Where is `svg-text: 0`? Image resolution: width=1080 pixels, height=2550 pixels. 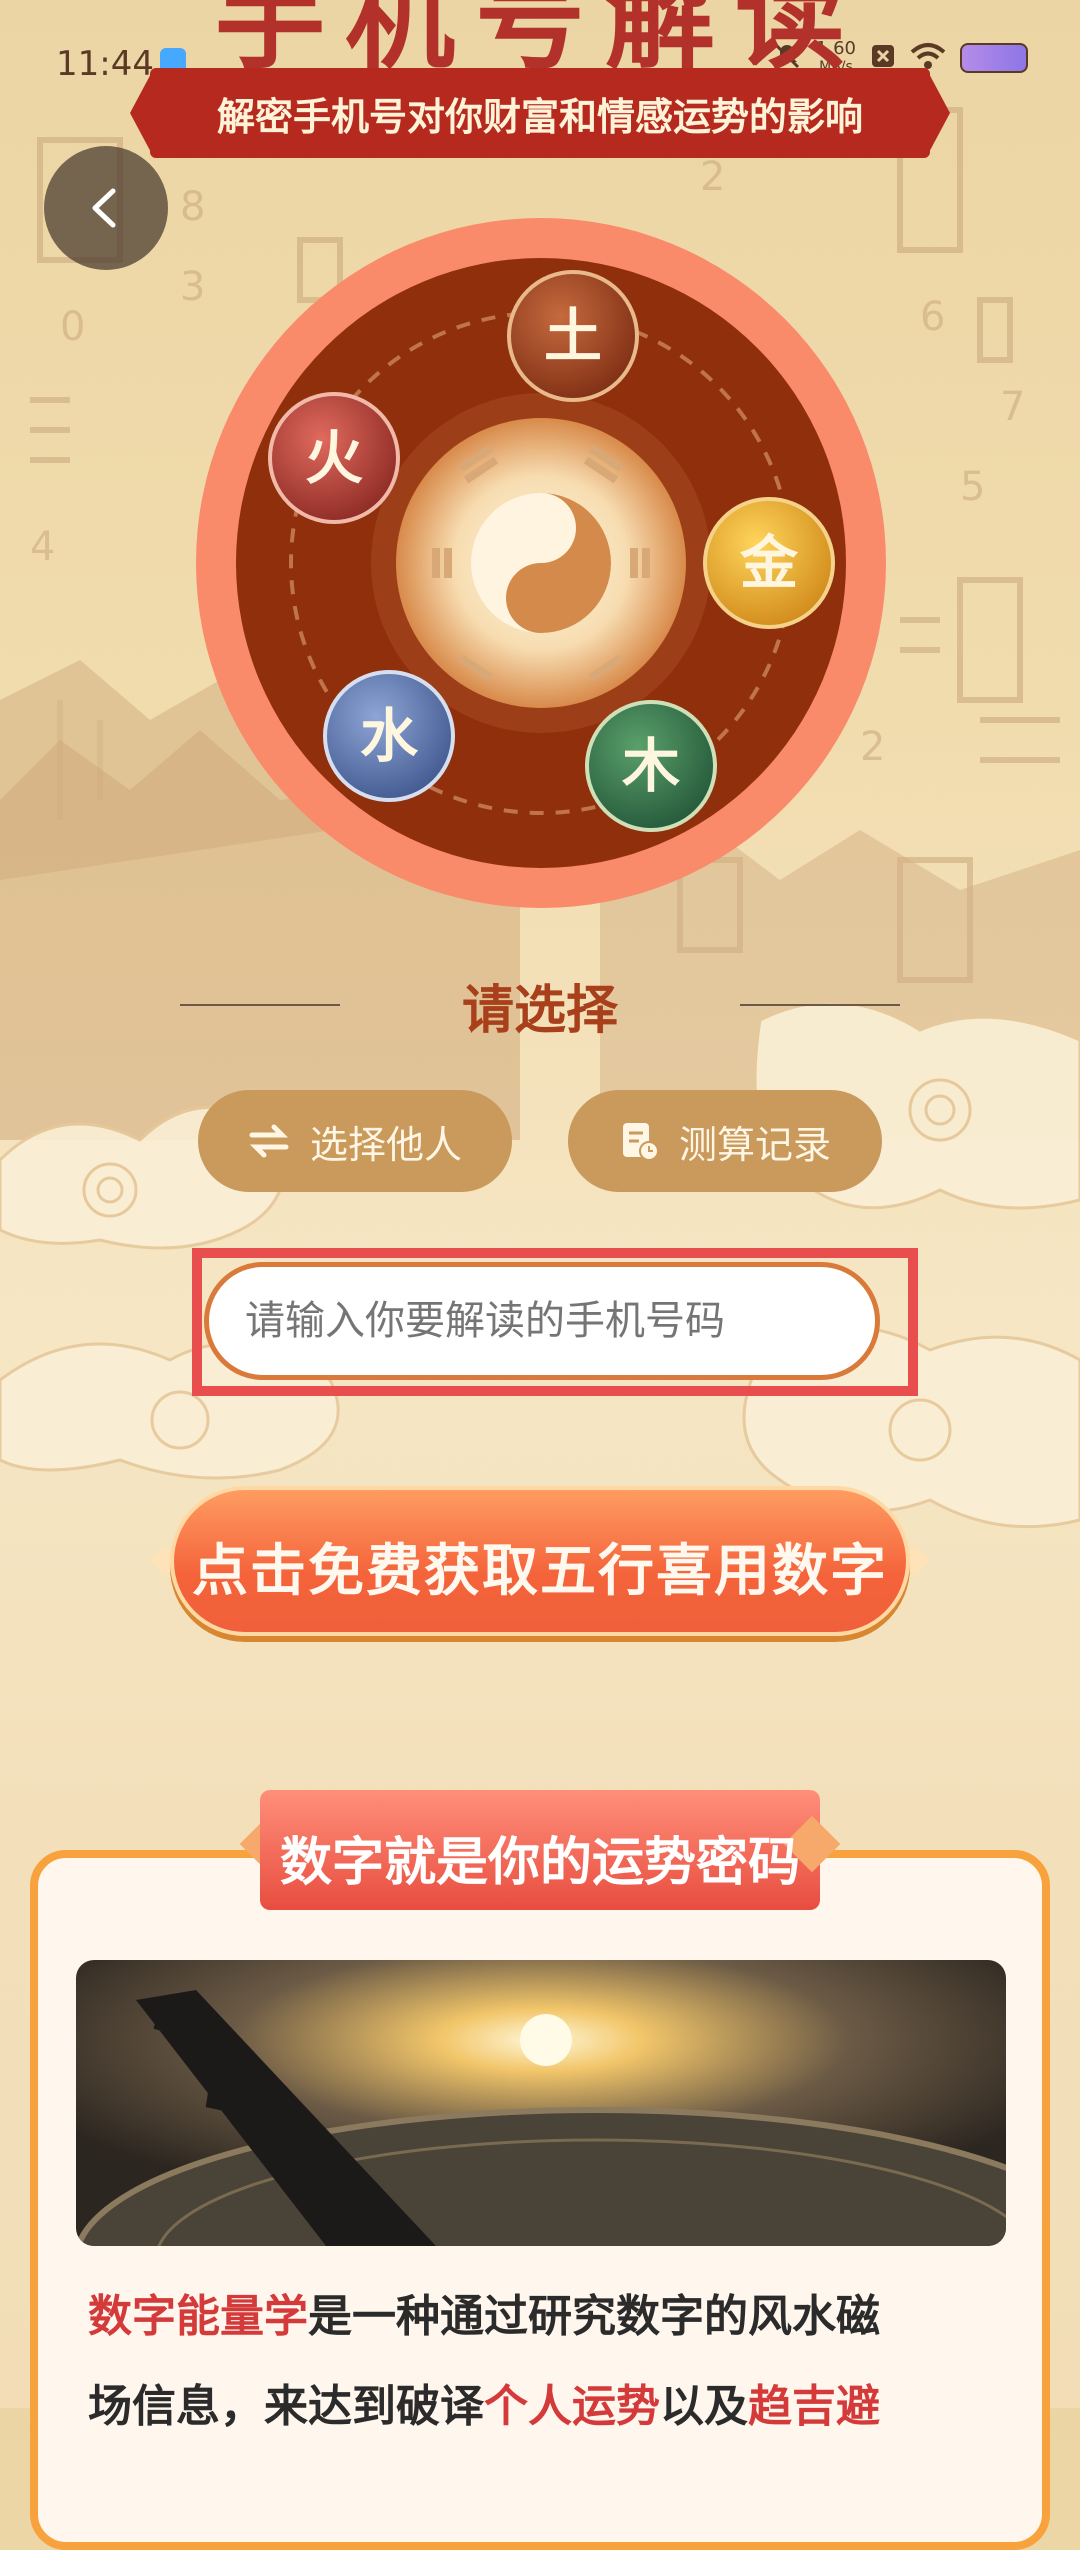
svg-text: 0 is located at coordinates (72, 327).